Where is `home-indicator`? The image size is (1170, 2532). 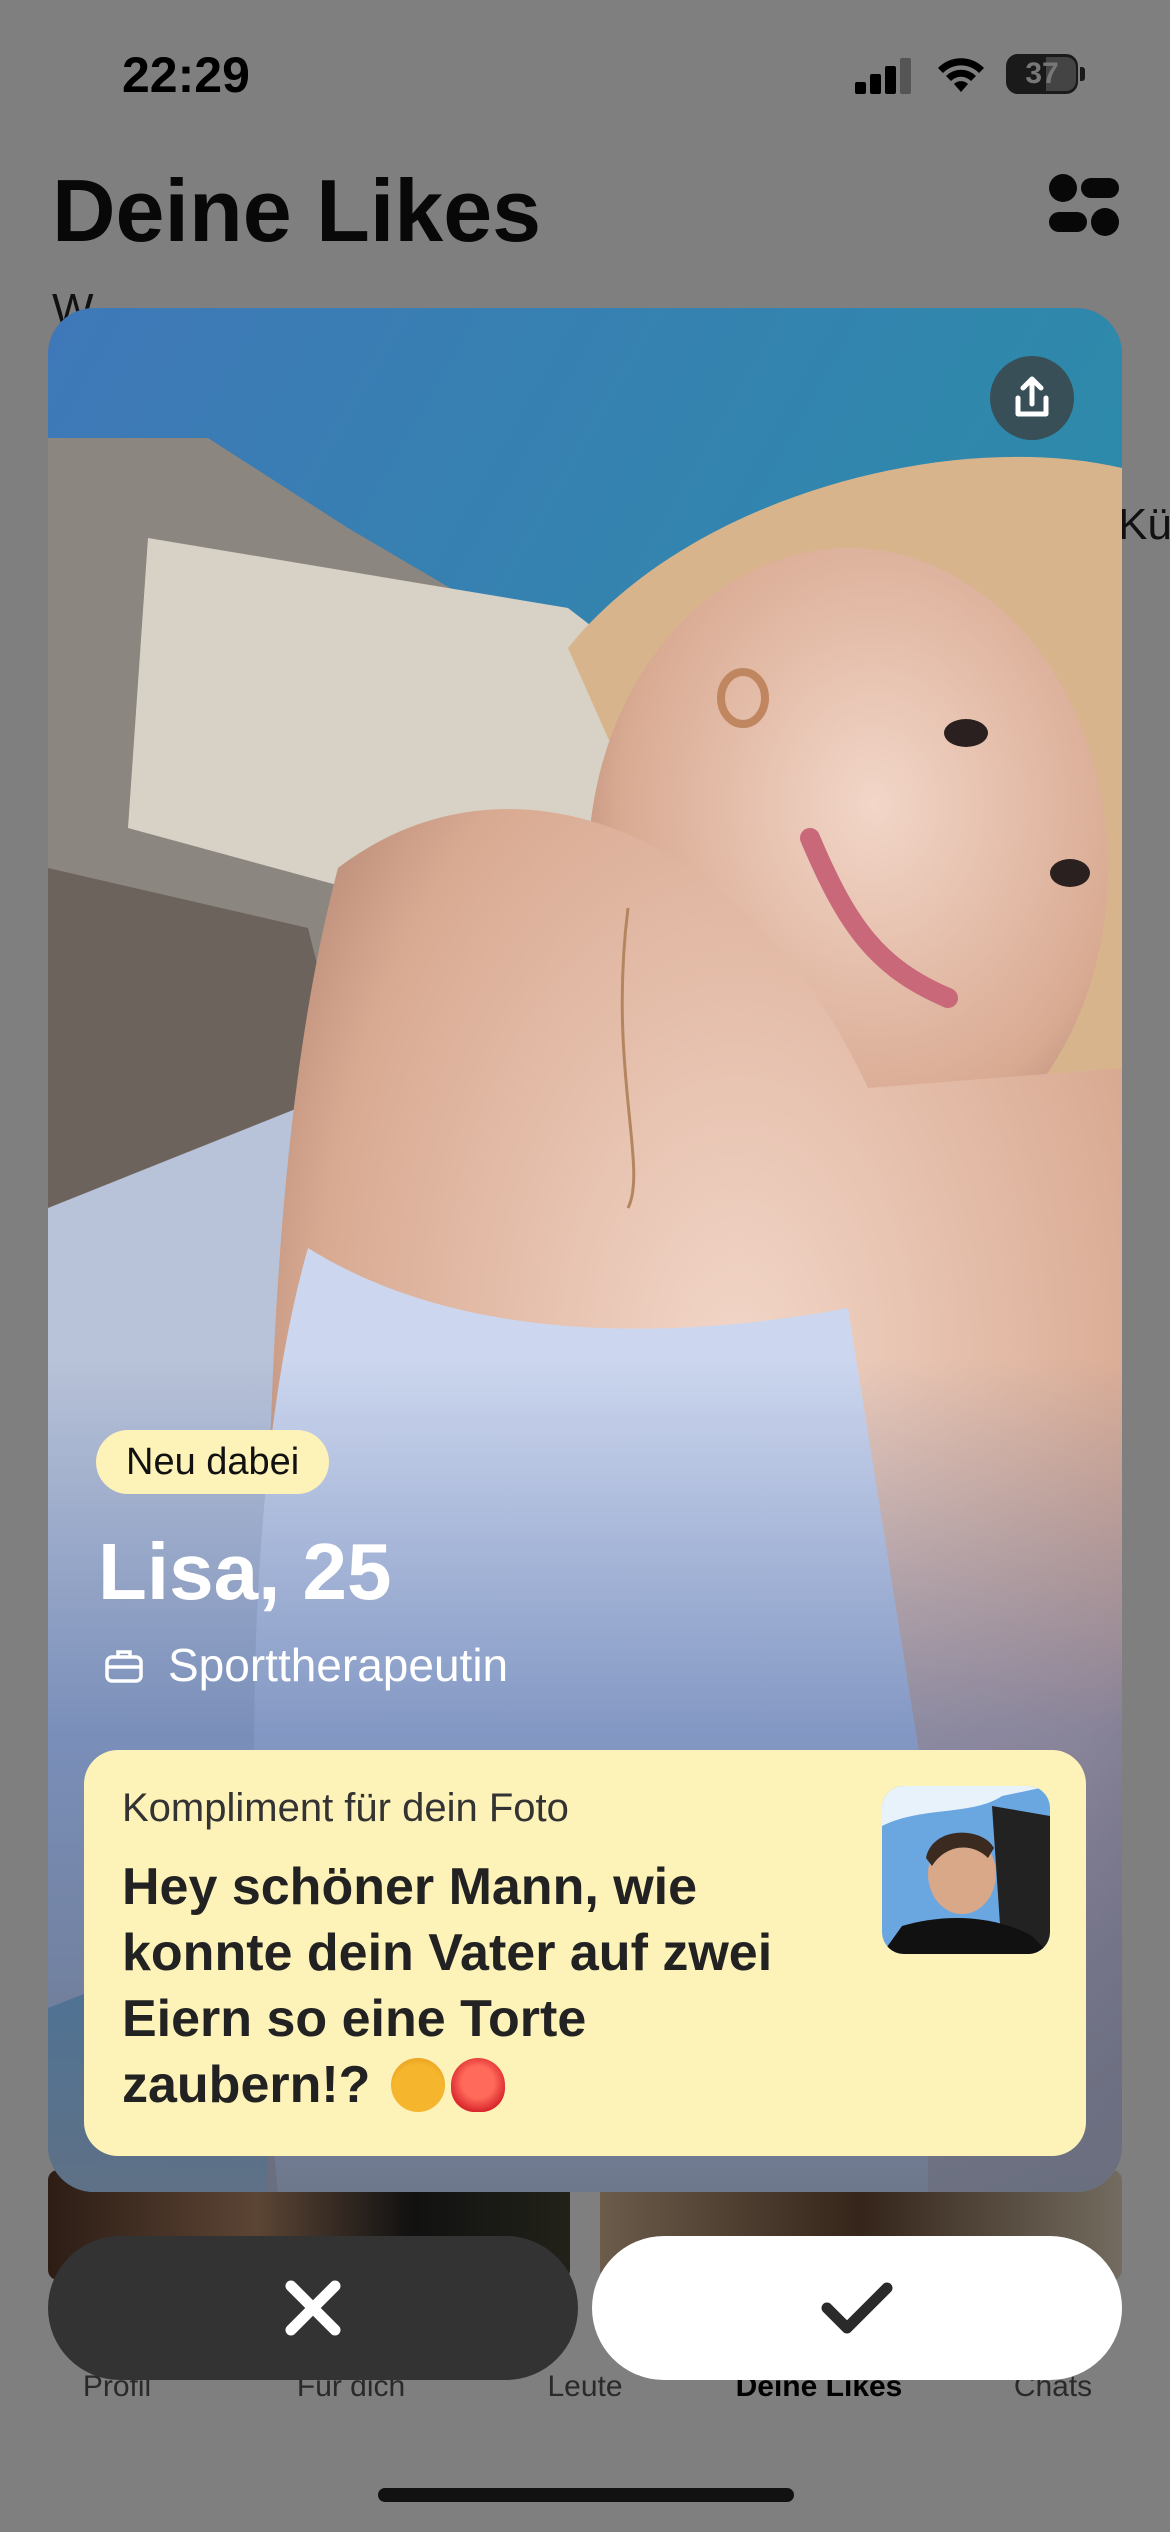
home-indicator is located at coordinates (586, 2495).